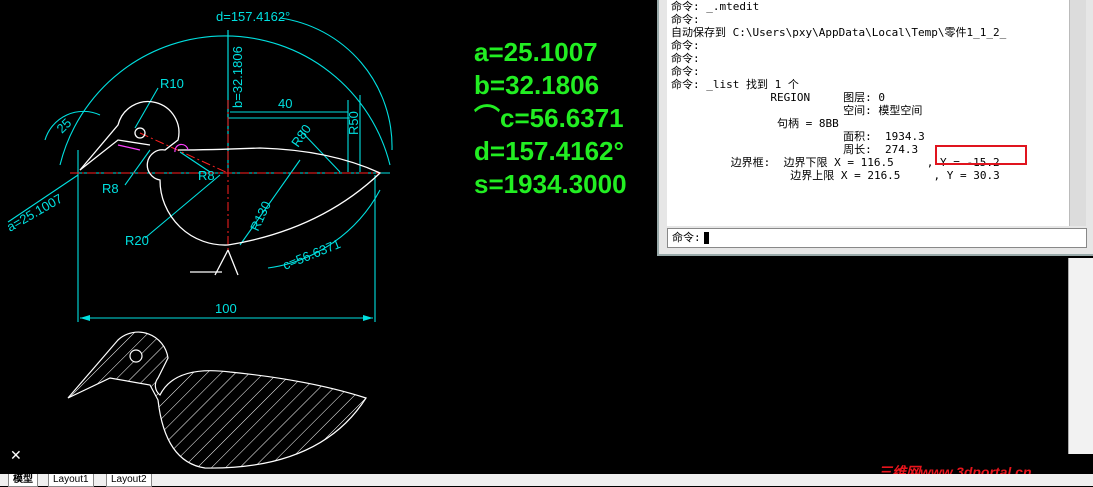 This screenshot has width=1093, height=487. Describe the element at coordinates (835, 175) in the screenshot. I see `history-line: 边界上限 X = 216.5 , Y = 30.3` at that location.